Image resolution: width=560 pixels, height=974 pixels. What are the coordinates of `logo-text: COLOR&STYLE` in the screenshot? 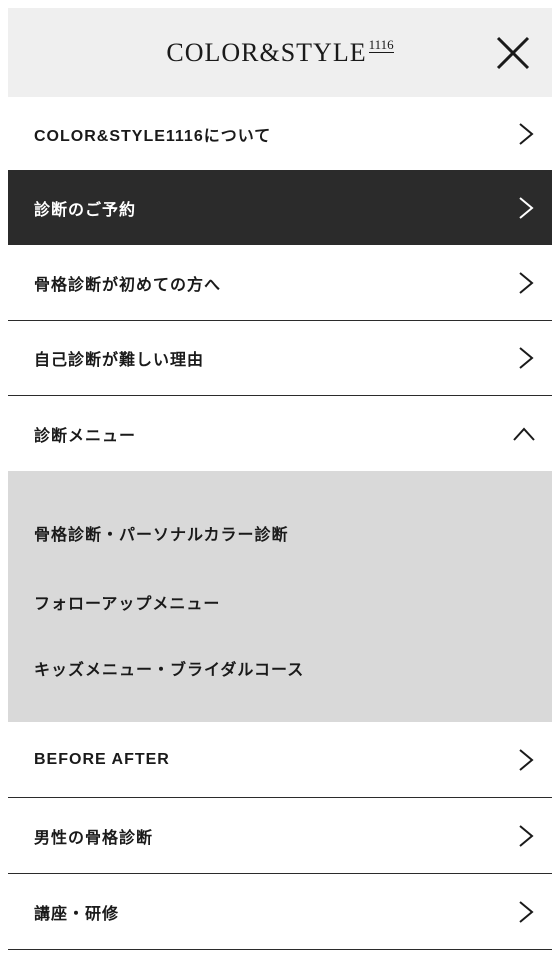 It's located at (266, 52).